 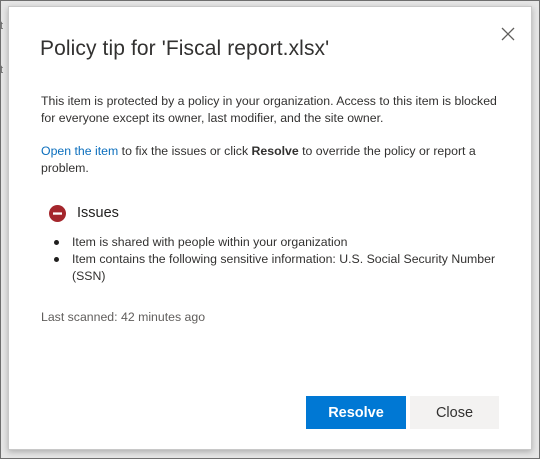 I want to click on close-button, so click(x=508, y=34).